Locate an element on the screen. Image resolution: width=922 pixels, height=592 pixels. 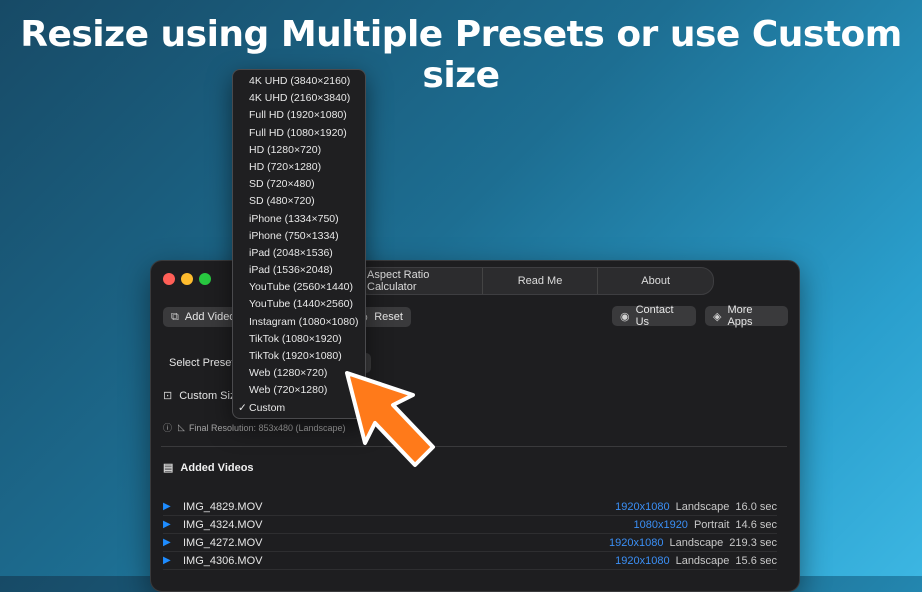
menu-item: iPad (2048×1536) is located at coordinates (299, 253).